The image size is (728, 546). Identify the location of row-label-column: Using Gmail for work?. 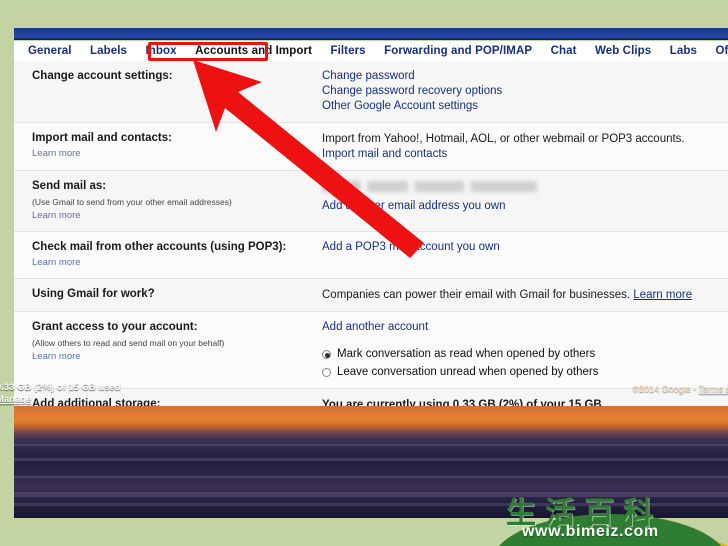
(177, 295).